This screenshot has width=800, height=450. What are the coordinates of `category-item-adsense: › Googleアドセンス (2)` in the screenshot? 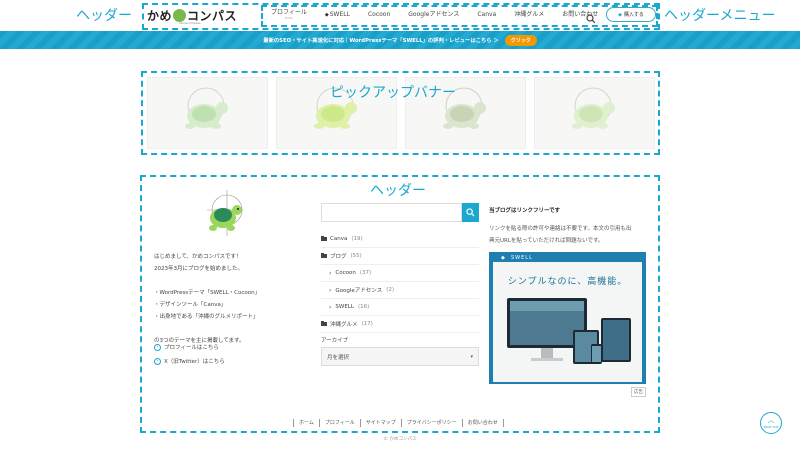 It's located at (400, 290).